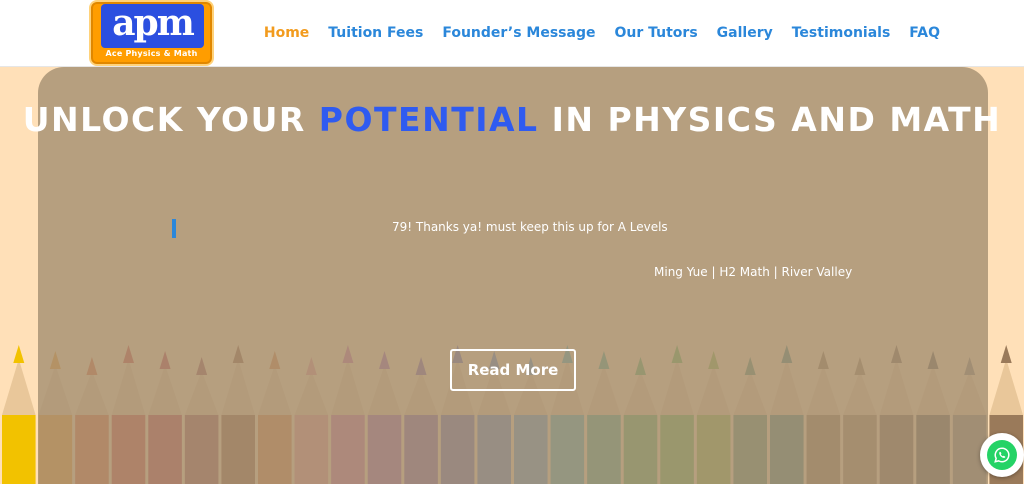  Describe the element at coordinates (19, 449) in the screenshot. I see `pencil-body` at that location.